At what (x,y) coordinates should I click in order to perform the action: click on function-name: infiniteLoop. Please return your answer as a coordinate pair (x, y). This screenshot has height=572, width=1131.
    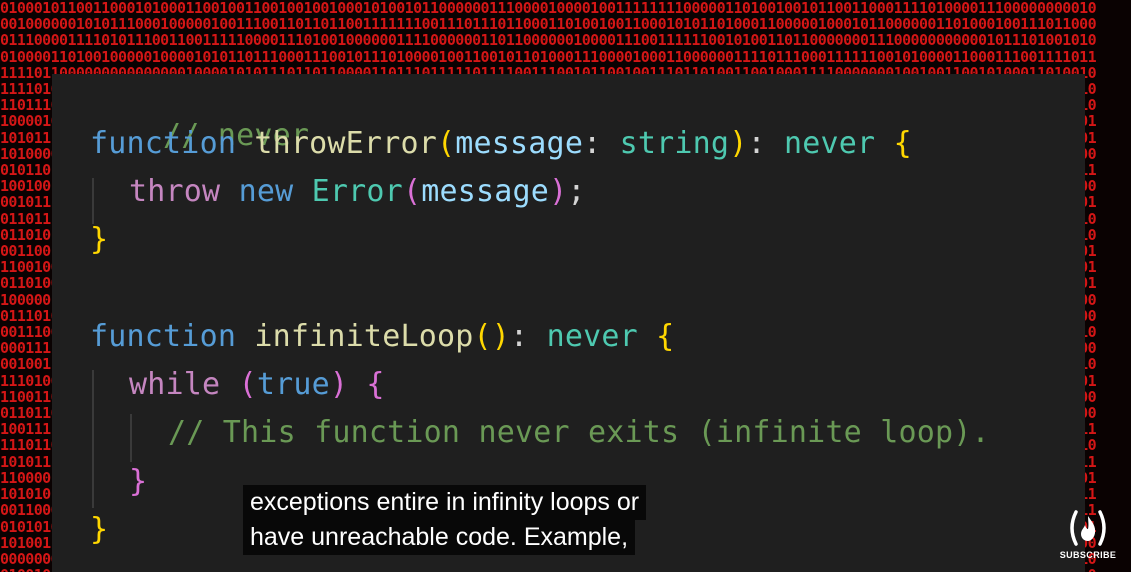
    Looking at the image, I should click on (364, 336).